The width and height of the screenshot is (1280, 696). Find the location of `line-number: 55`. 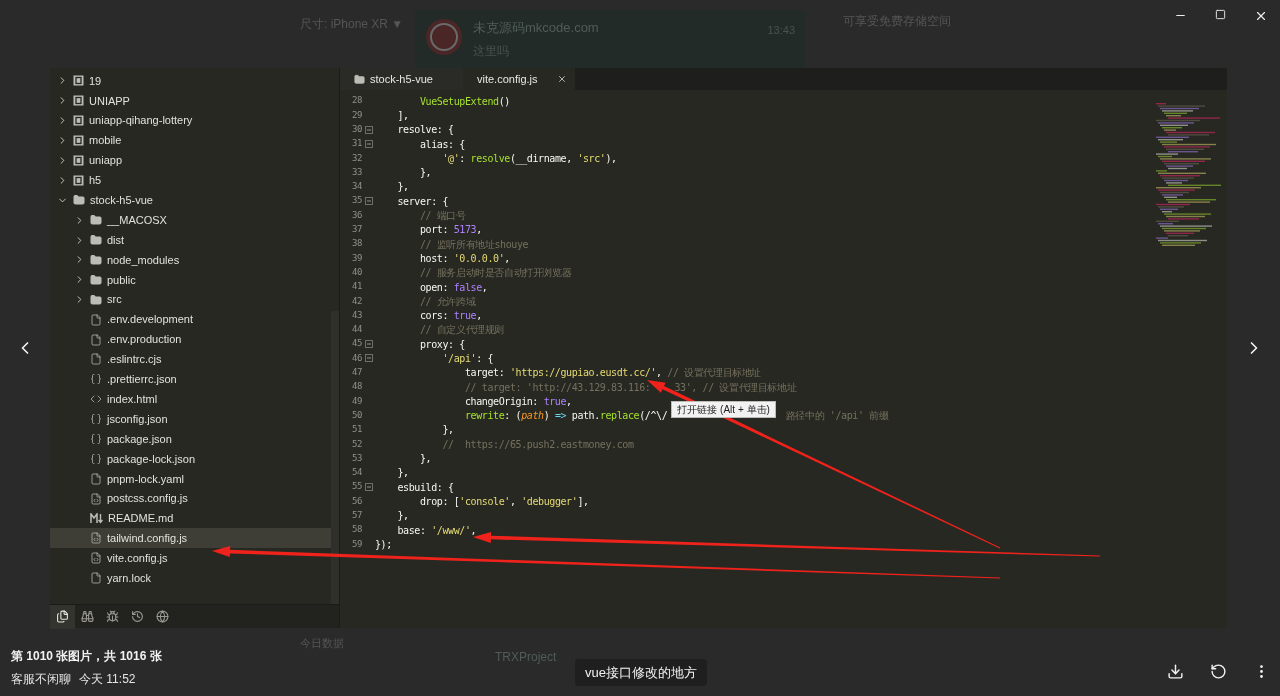

line-number: 55 is located at coordinates (356, 487).